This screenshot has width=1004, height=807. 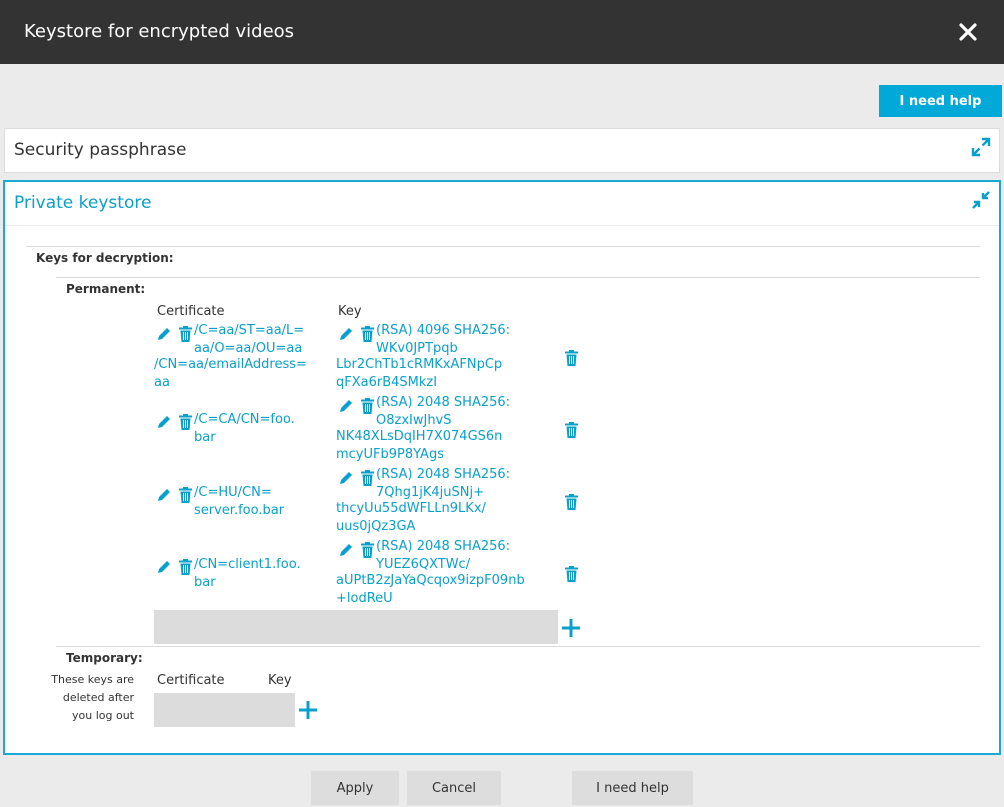 I want to click on close-icon, so click(x=968, y=32).